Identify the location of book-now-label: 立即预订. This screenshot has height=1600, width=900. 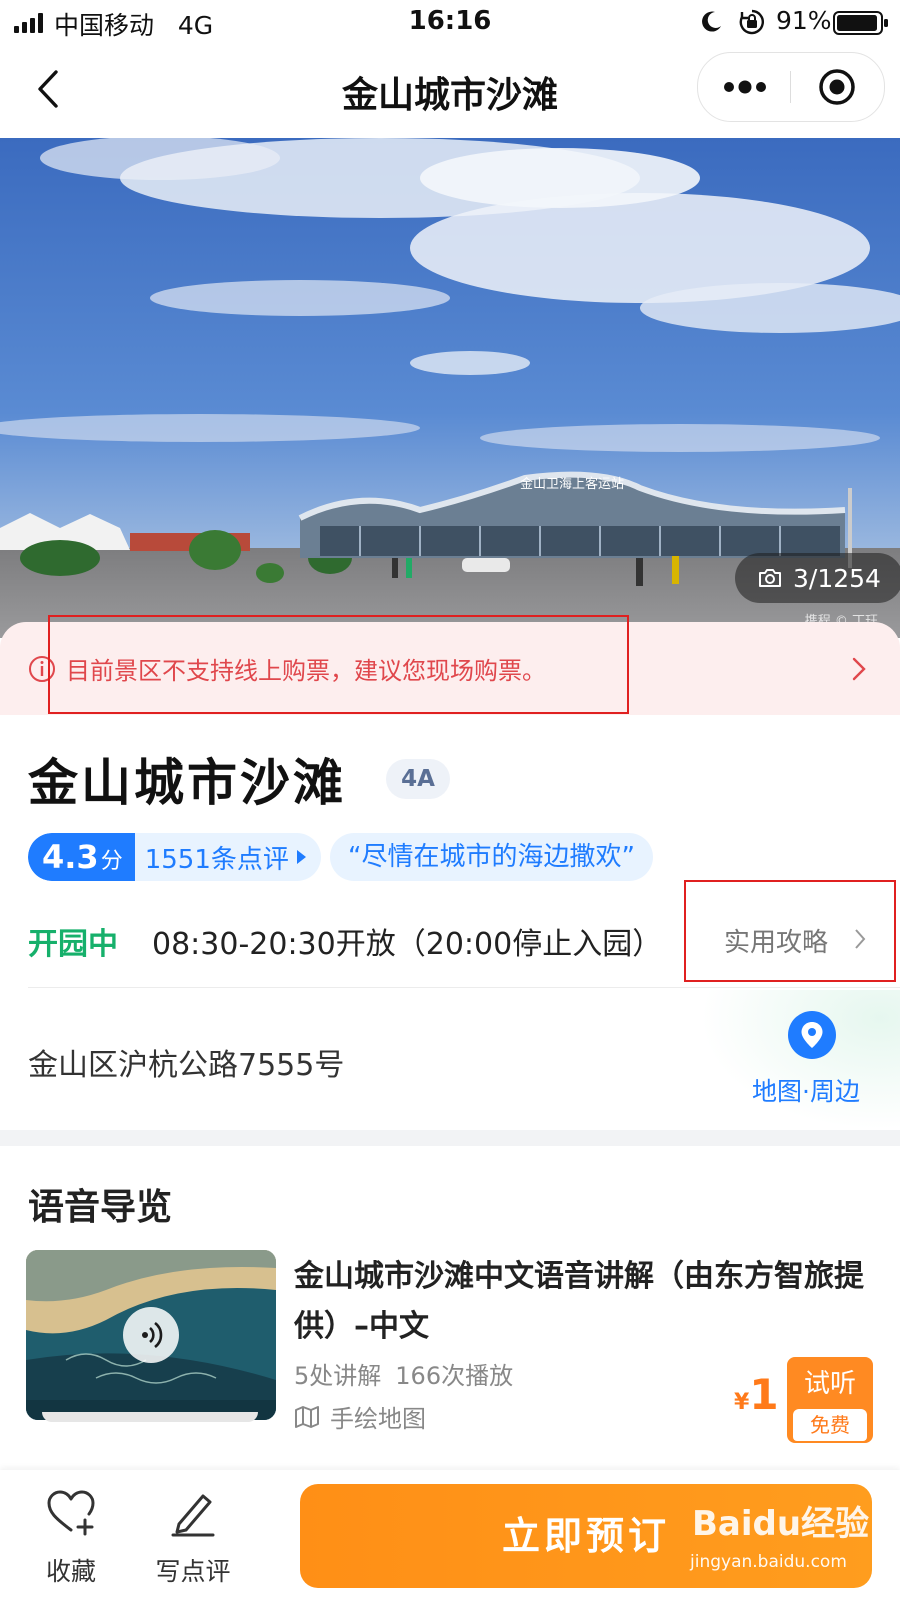
(585, 1536).